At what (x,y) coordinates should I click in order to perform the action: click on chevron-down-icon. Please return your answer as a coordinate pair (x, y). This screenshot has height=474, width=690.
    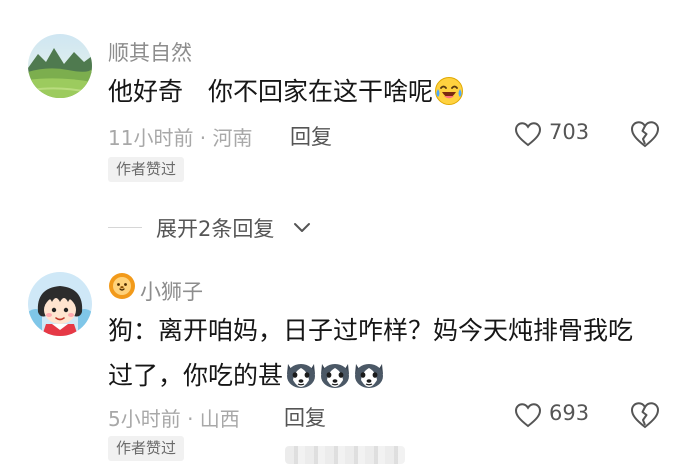
    Looking at the image, I should click on (302, 227).